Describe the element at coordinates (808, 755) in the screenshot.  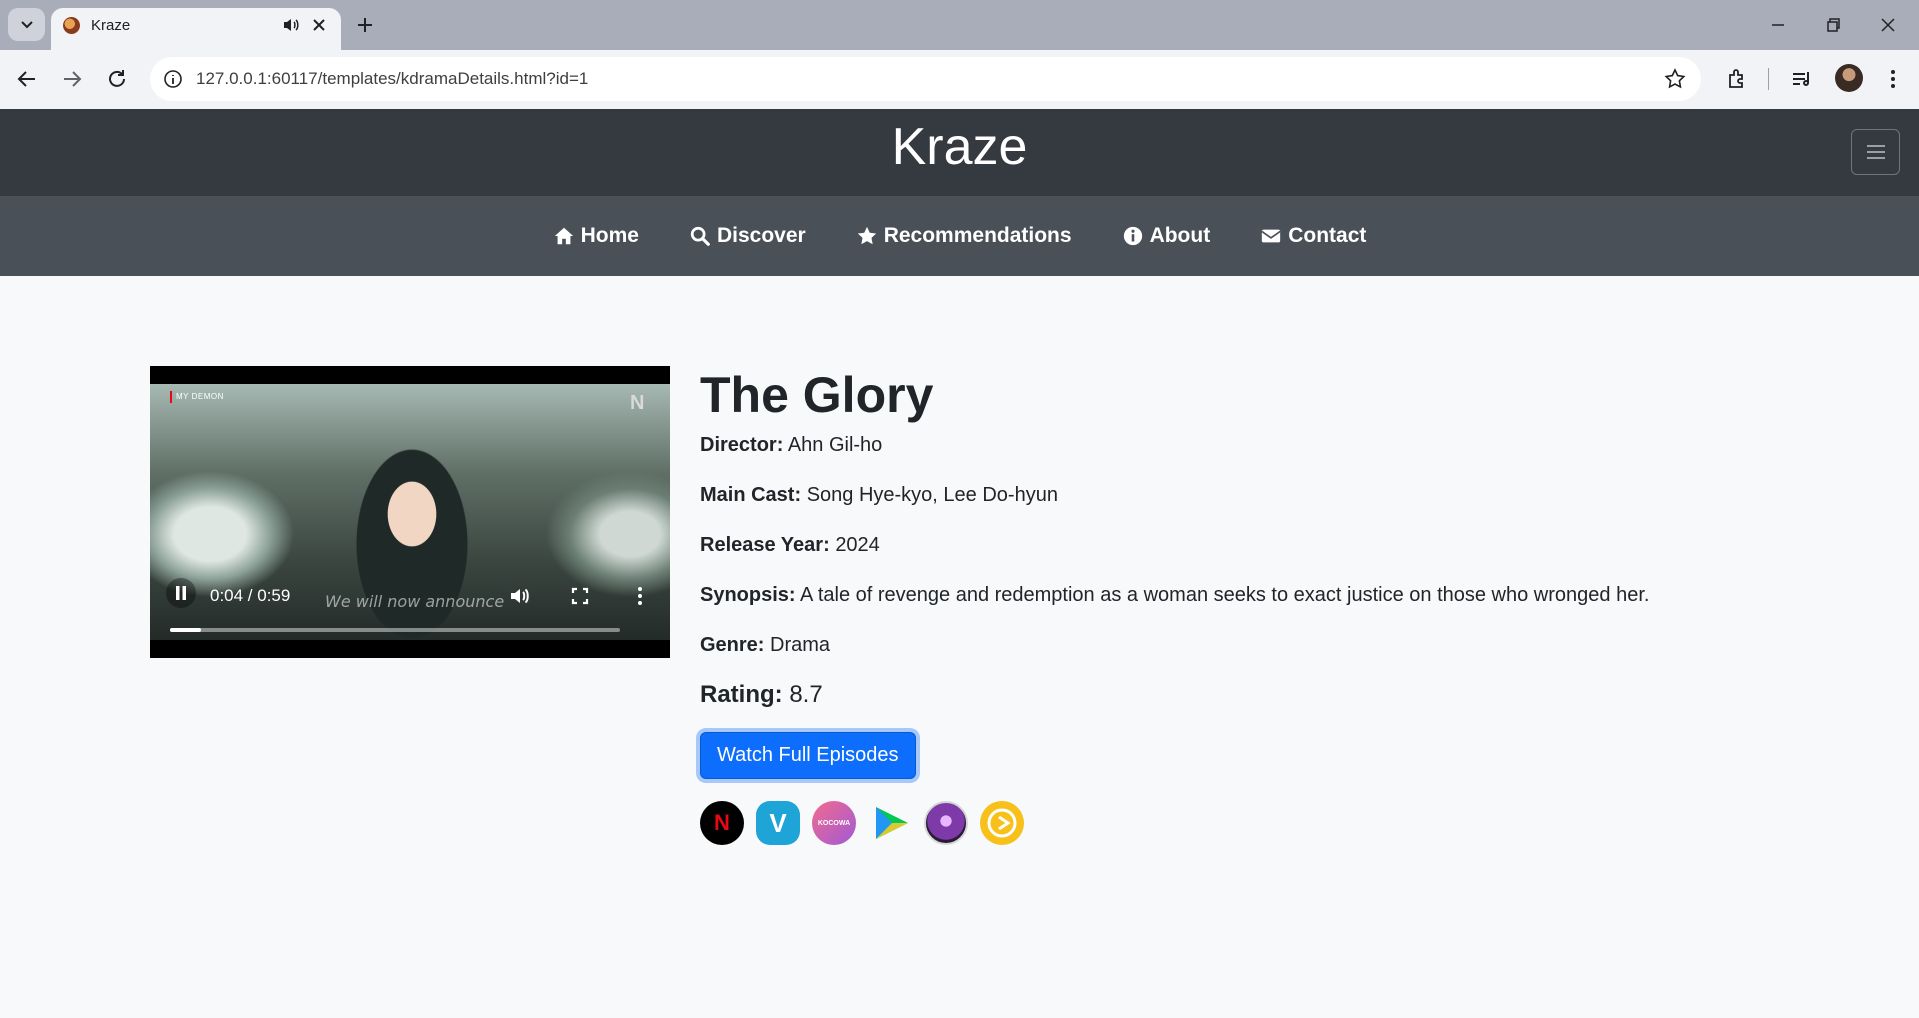
I see `watch-full-episodes-button: Watch Full Episodes` at that location.